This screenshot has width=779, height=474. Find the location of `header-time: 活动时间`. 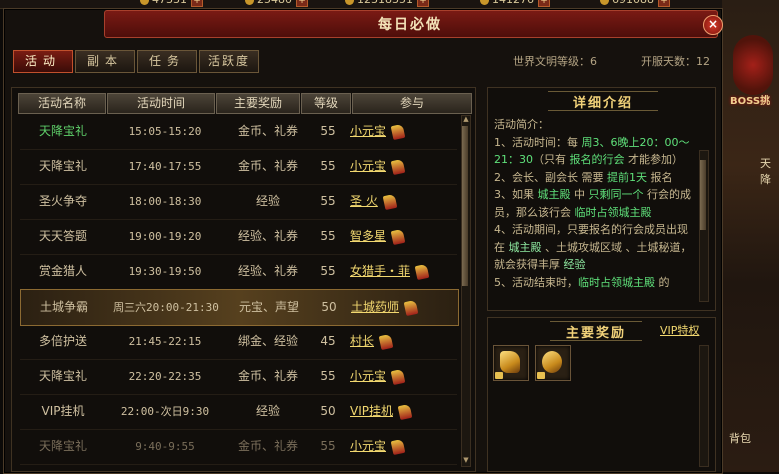

header-time: 活动时间 is located at coordinates (161, 103).